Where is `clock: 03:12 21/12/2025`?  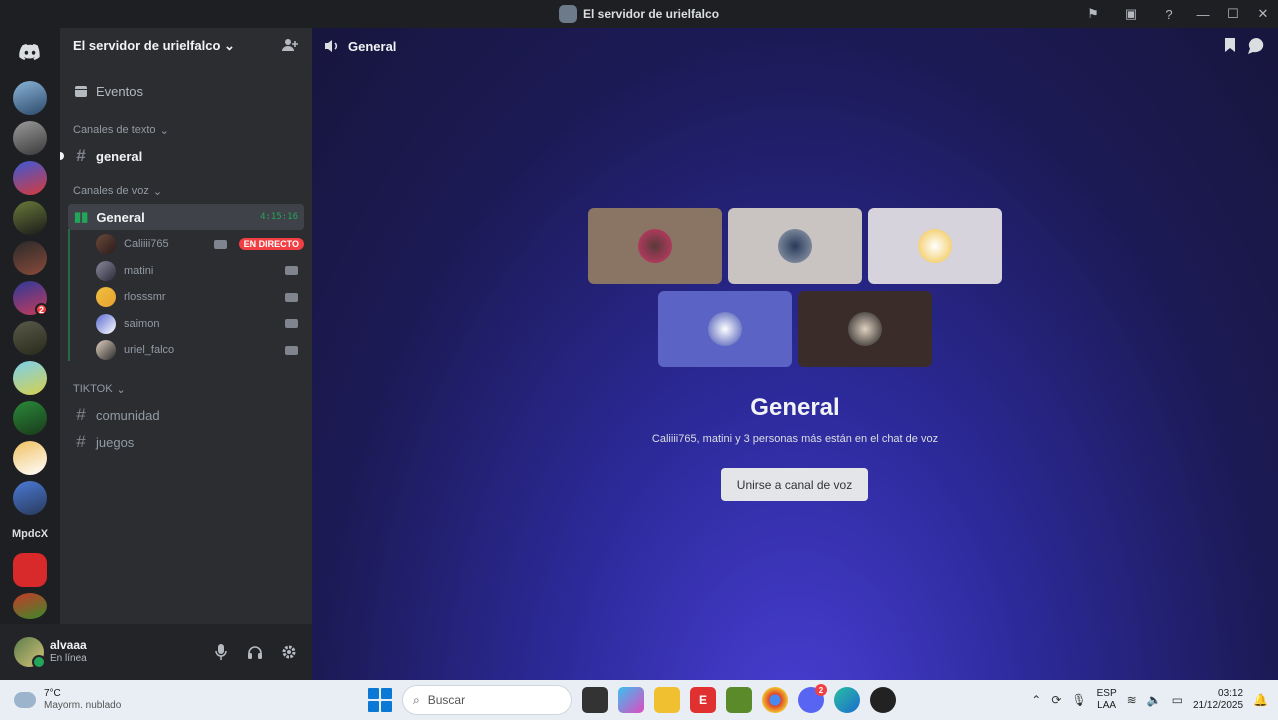
clock: 03:12 21/12/2025 is located at coordinates (1218, 700).